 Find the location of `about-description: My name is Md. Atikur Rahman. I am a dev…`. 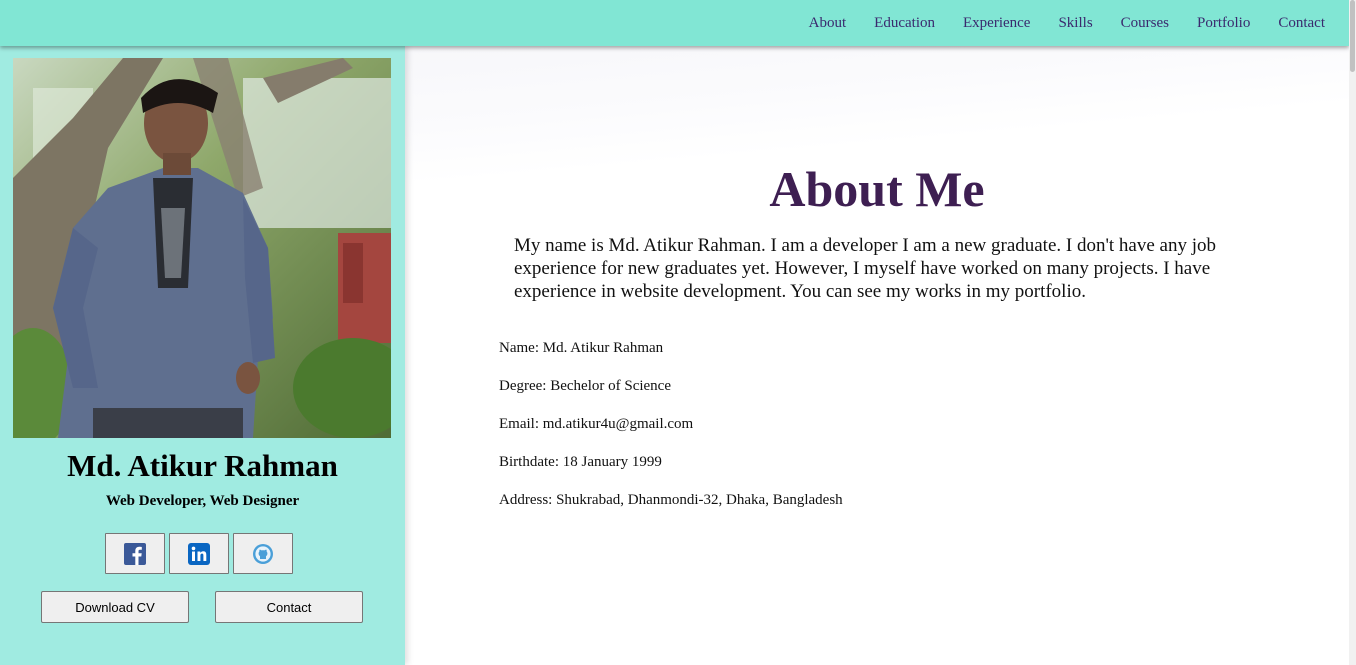

about-description: My name is Md. Atikur Rahman. I am a dev… is located at coordinates (865, 268).